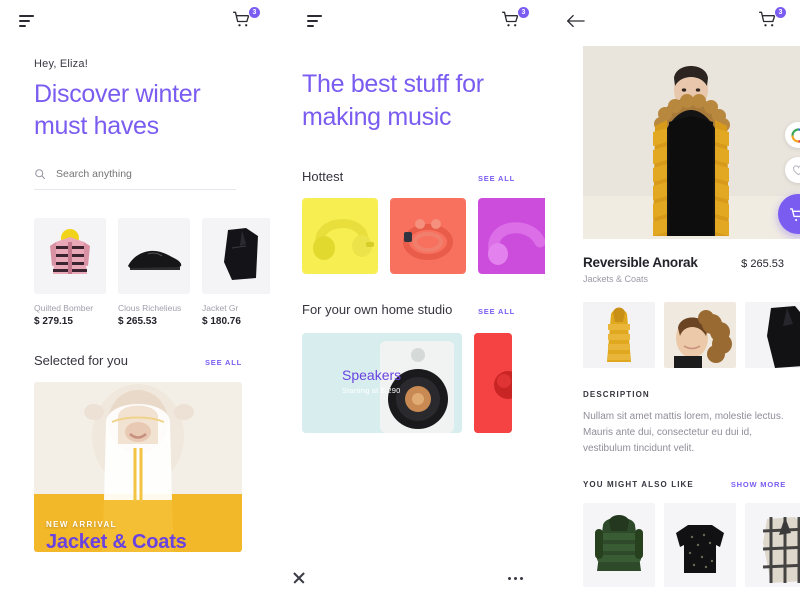 This screenshot has height=600, width=800. Describe the element at coordinates (672, 473) in the screenshot. I see `you-might-also-like-header: YOU MIGHT ALSO LIKE SHOW MORE` at that location.